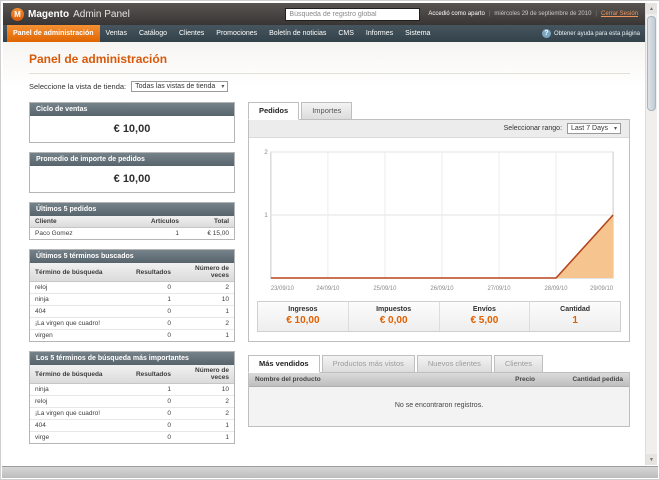 The height and width of the screenshot is (480, 660). Describe the element at coordinates (80, 389) in the screenshot. I see `cell: ninja` at that location.